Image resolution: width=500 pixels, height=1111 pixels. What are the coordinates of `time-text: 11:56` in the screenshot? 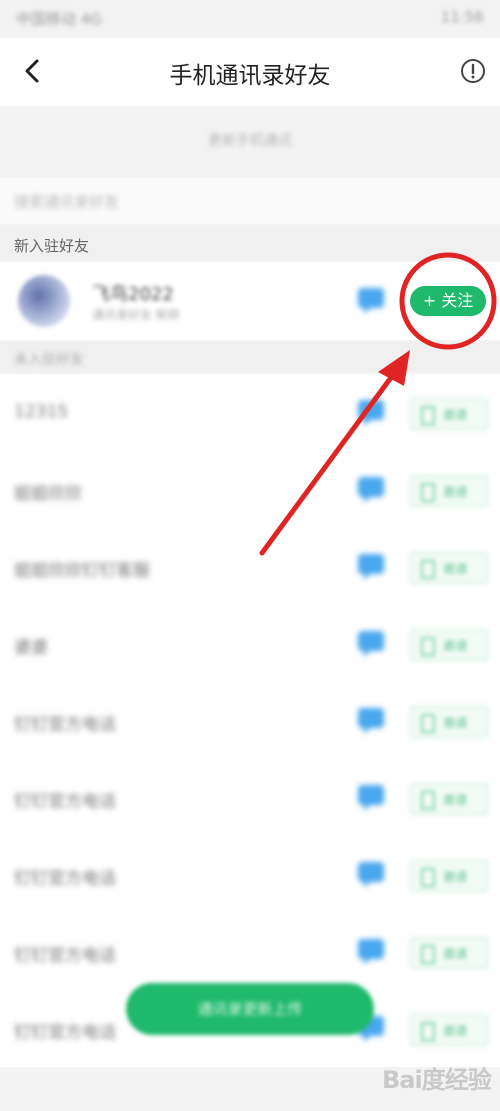 It's located at (462, 17).